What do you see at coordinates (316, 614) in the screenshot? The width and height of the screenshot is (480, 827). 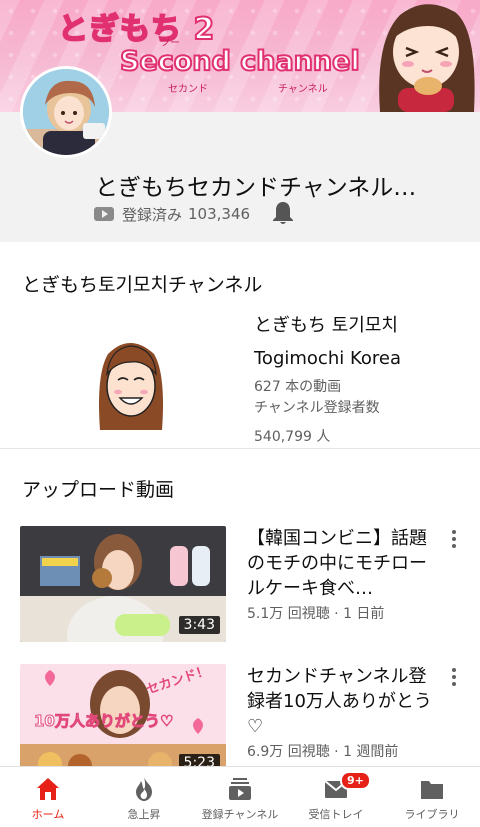 I see `video-meta: 5.1万 回視聴 · 1 日前` at bounding box center [316, 614].